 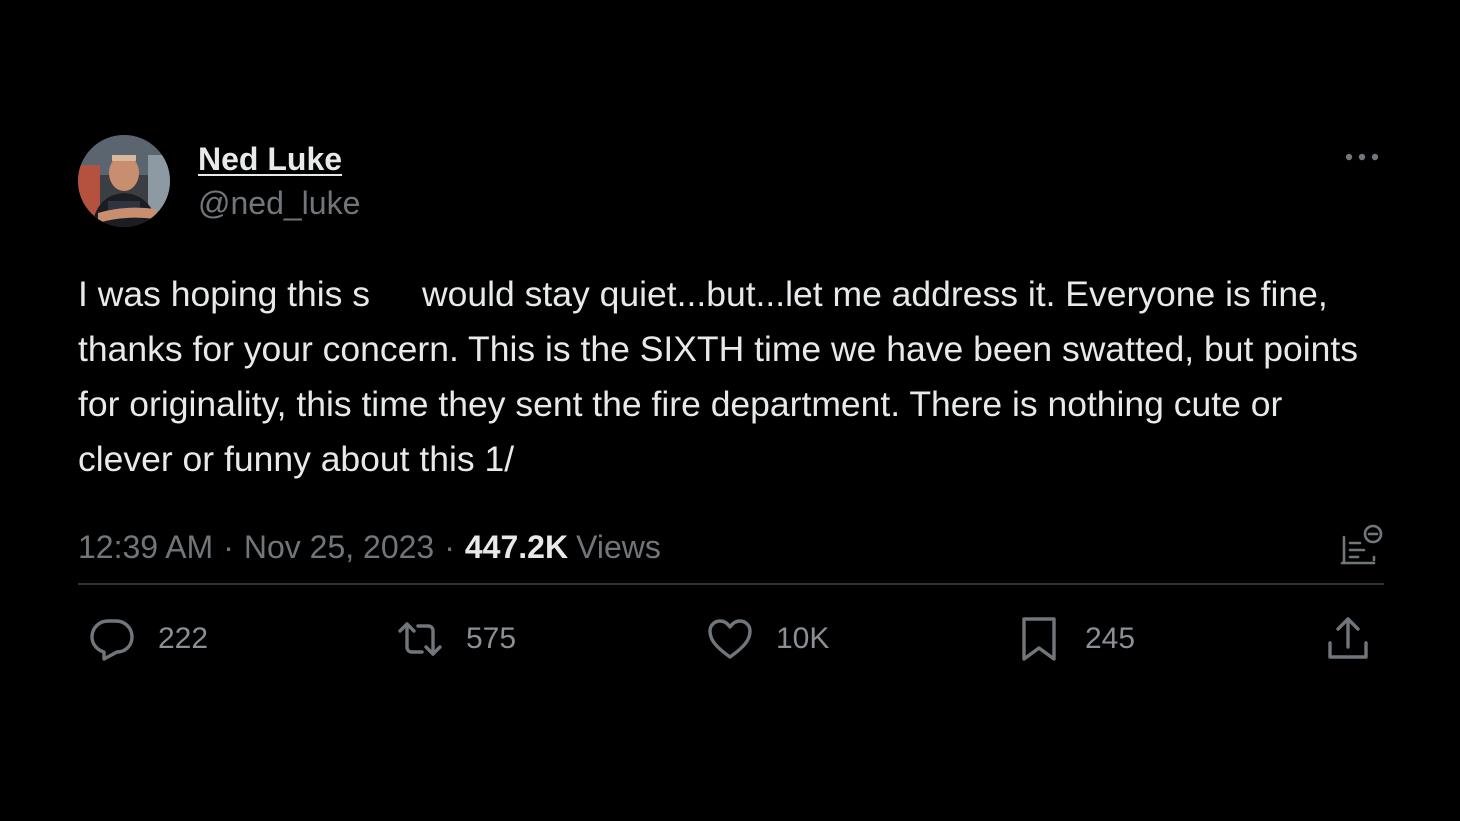 I want to click on heart-icon, so click(x=730, y=639).